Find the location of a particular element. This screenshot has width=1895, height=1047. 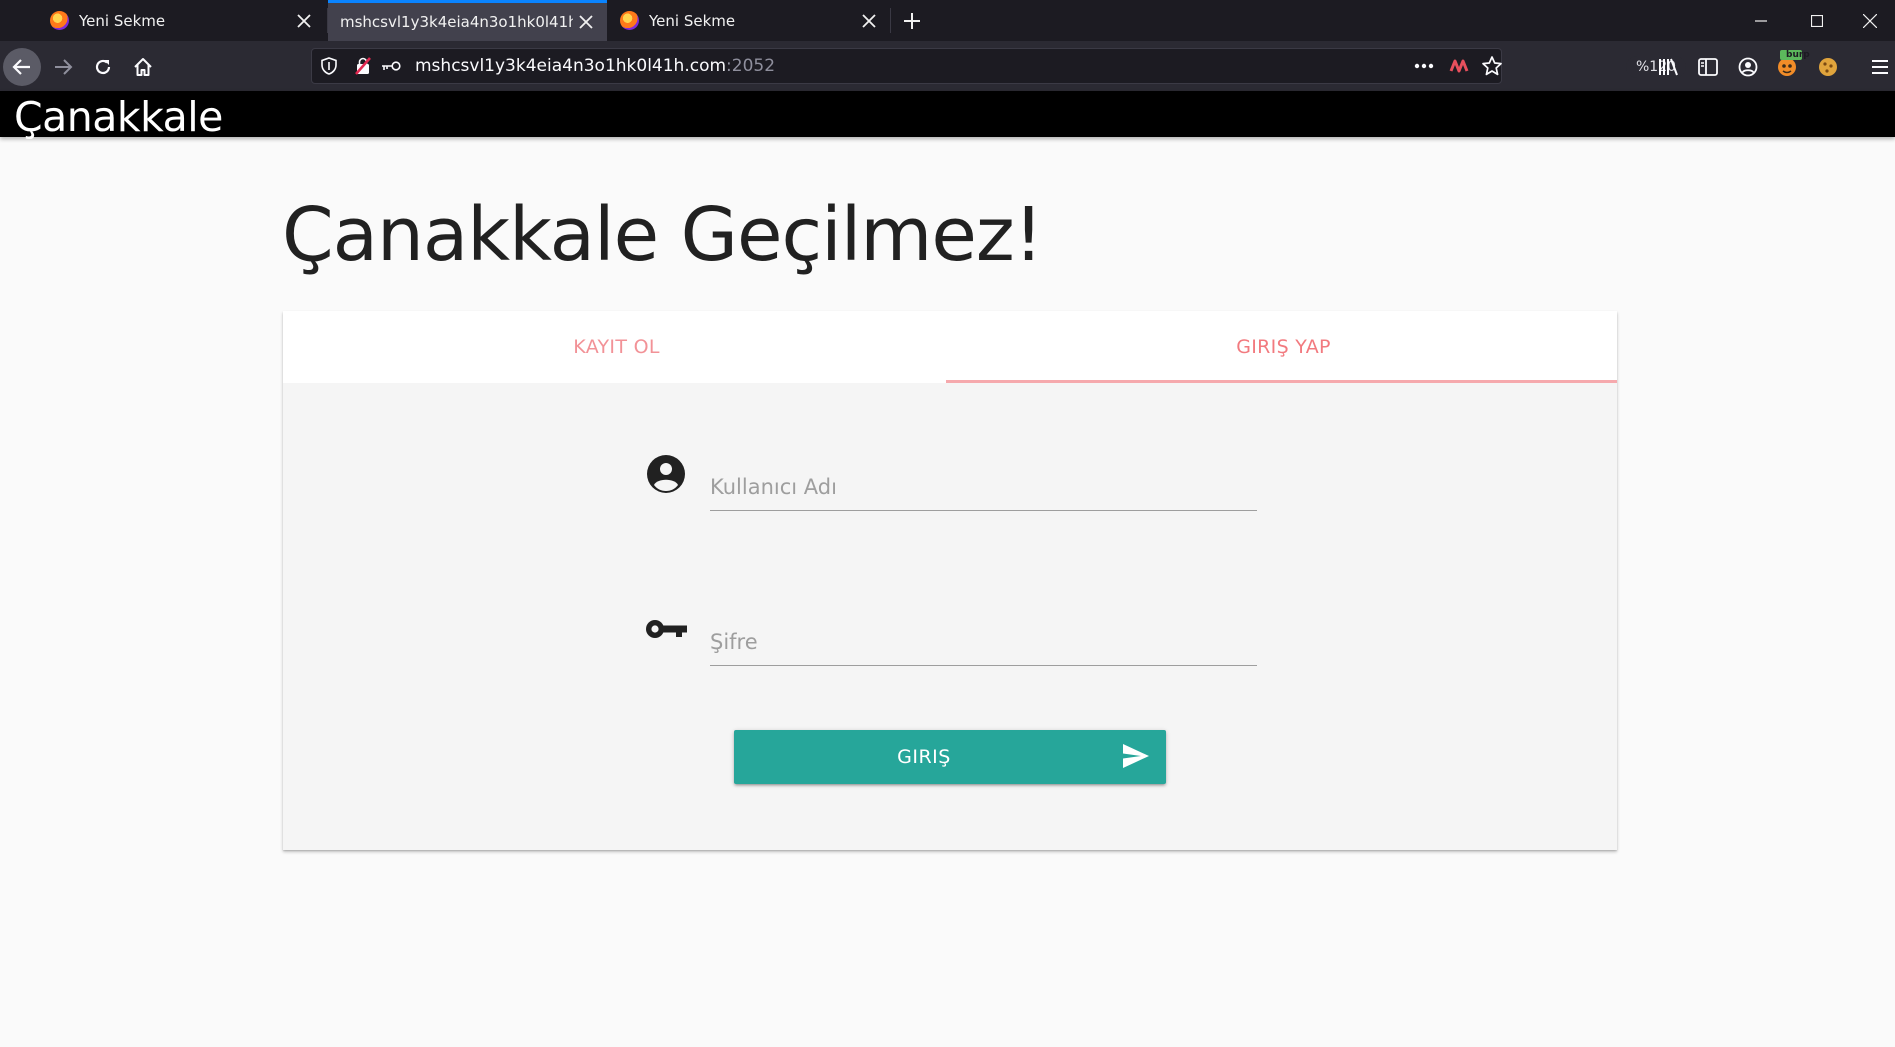

password-input is located at coordinates (983, 636).